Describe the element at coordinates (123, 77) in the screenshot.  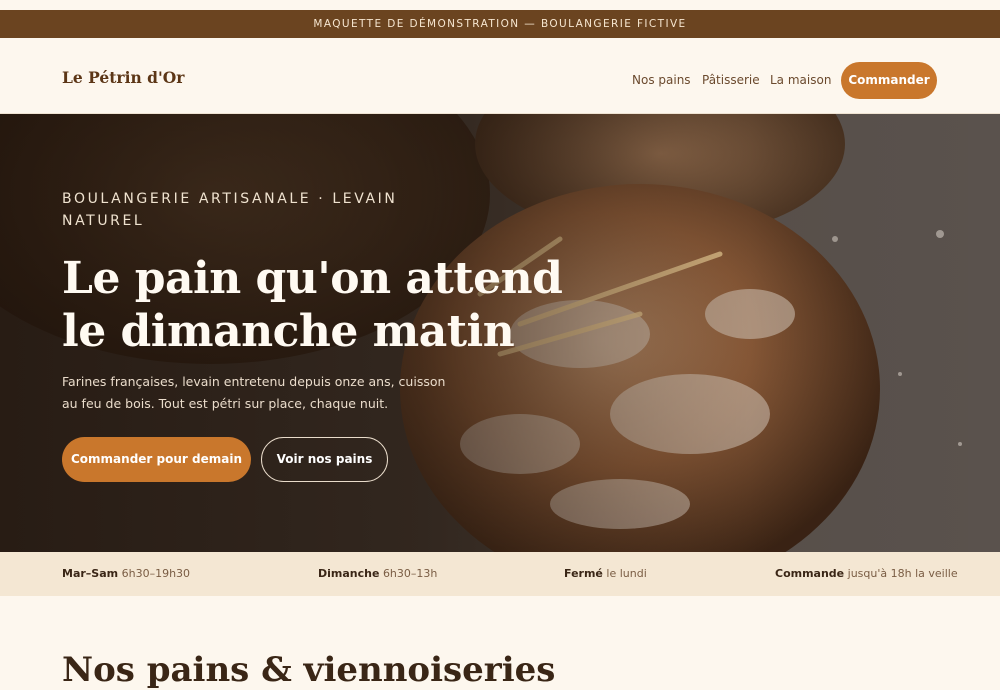
I see `brand-logo: Le Pétrin d'Or` at that location.